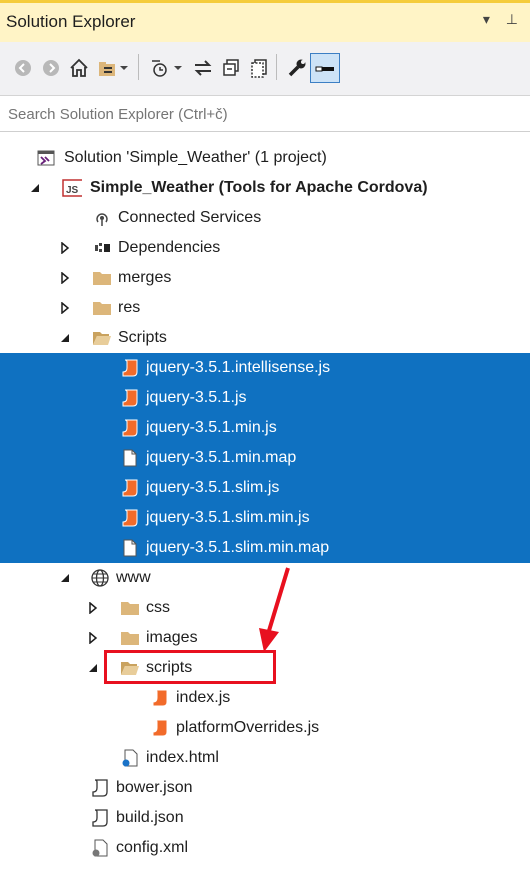  I want to click on tree-item-file: config.xml, so click(265, 848).